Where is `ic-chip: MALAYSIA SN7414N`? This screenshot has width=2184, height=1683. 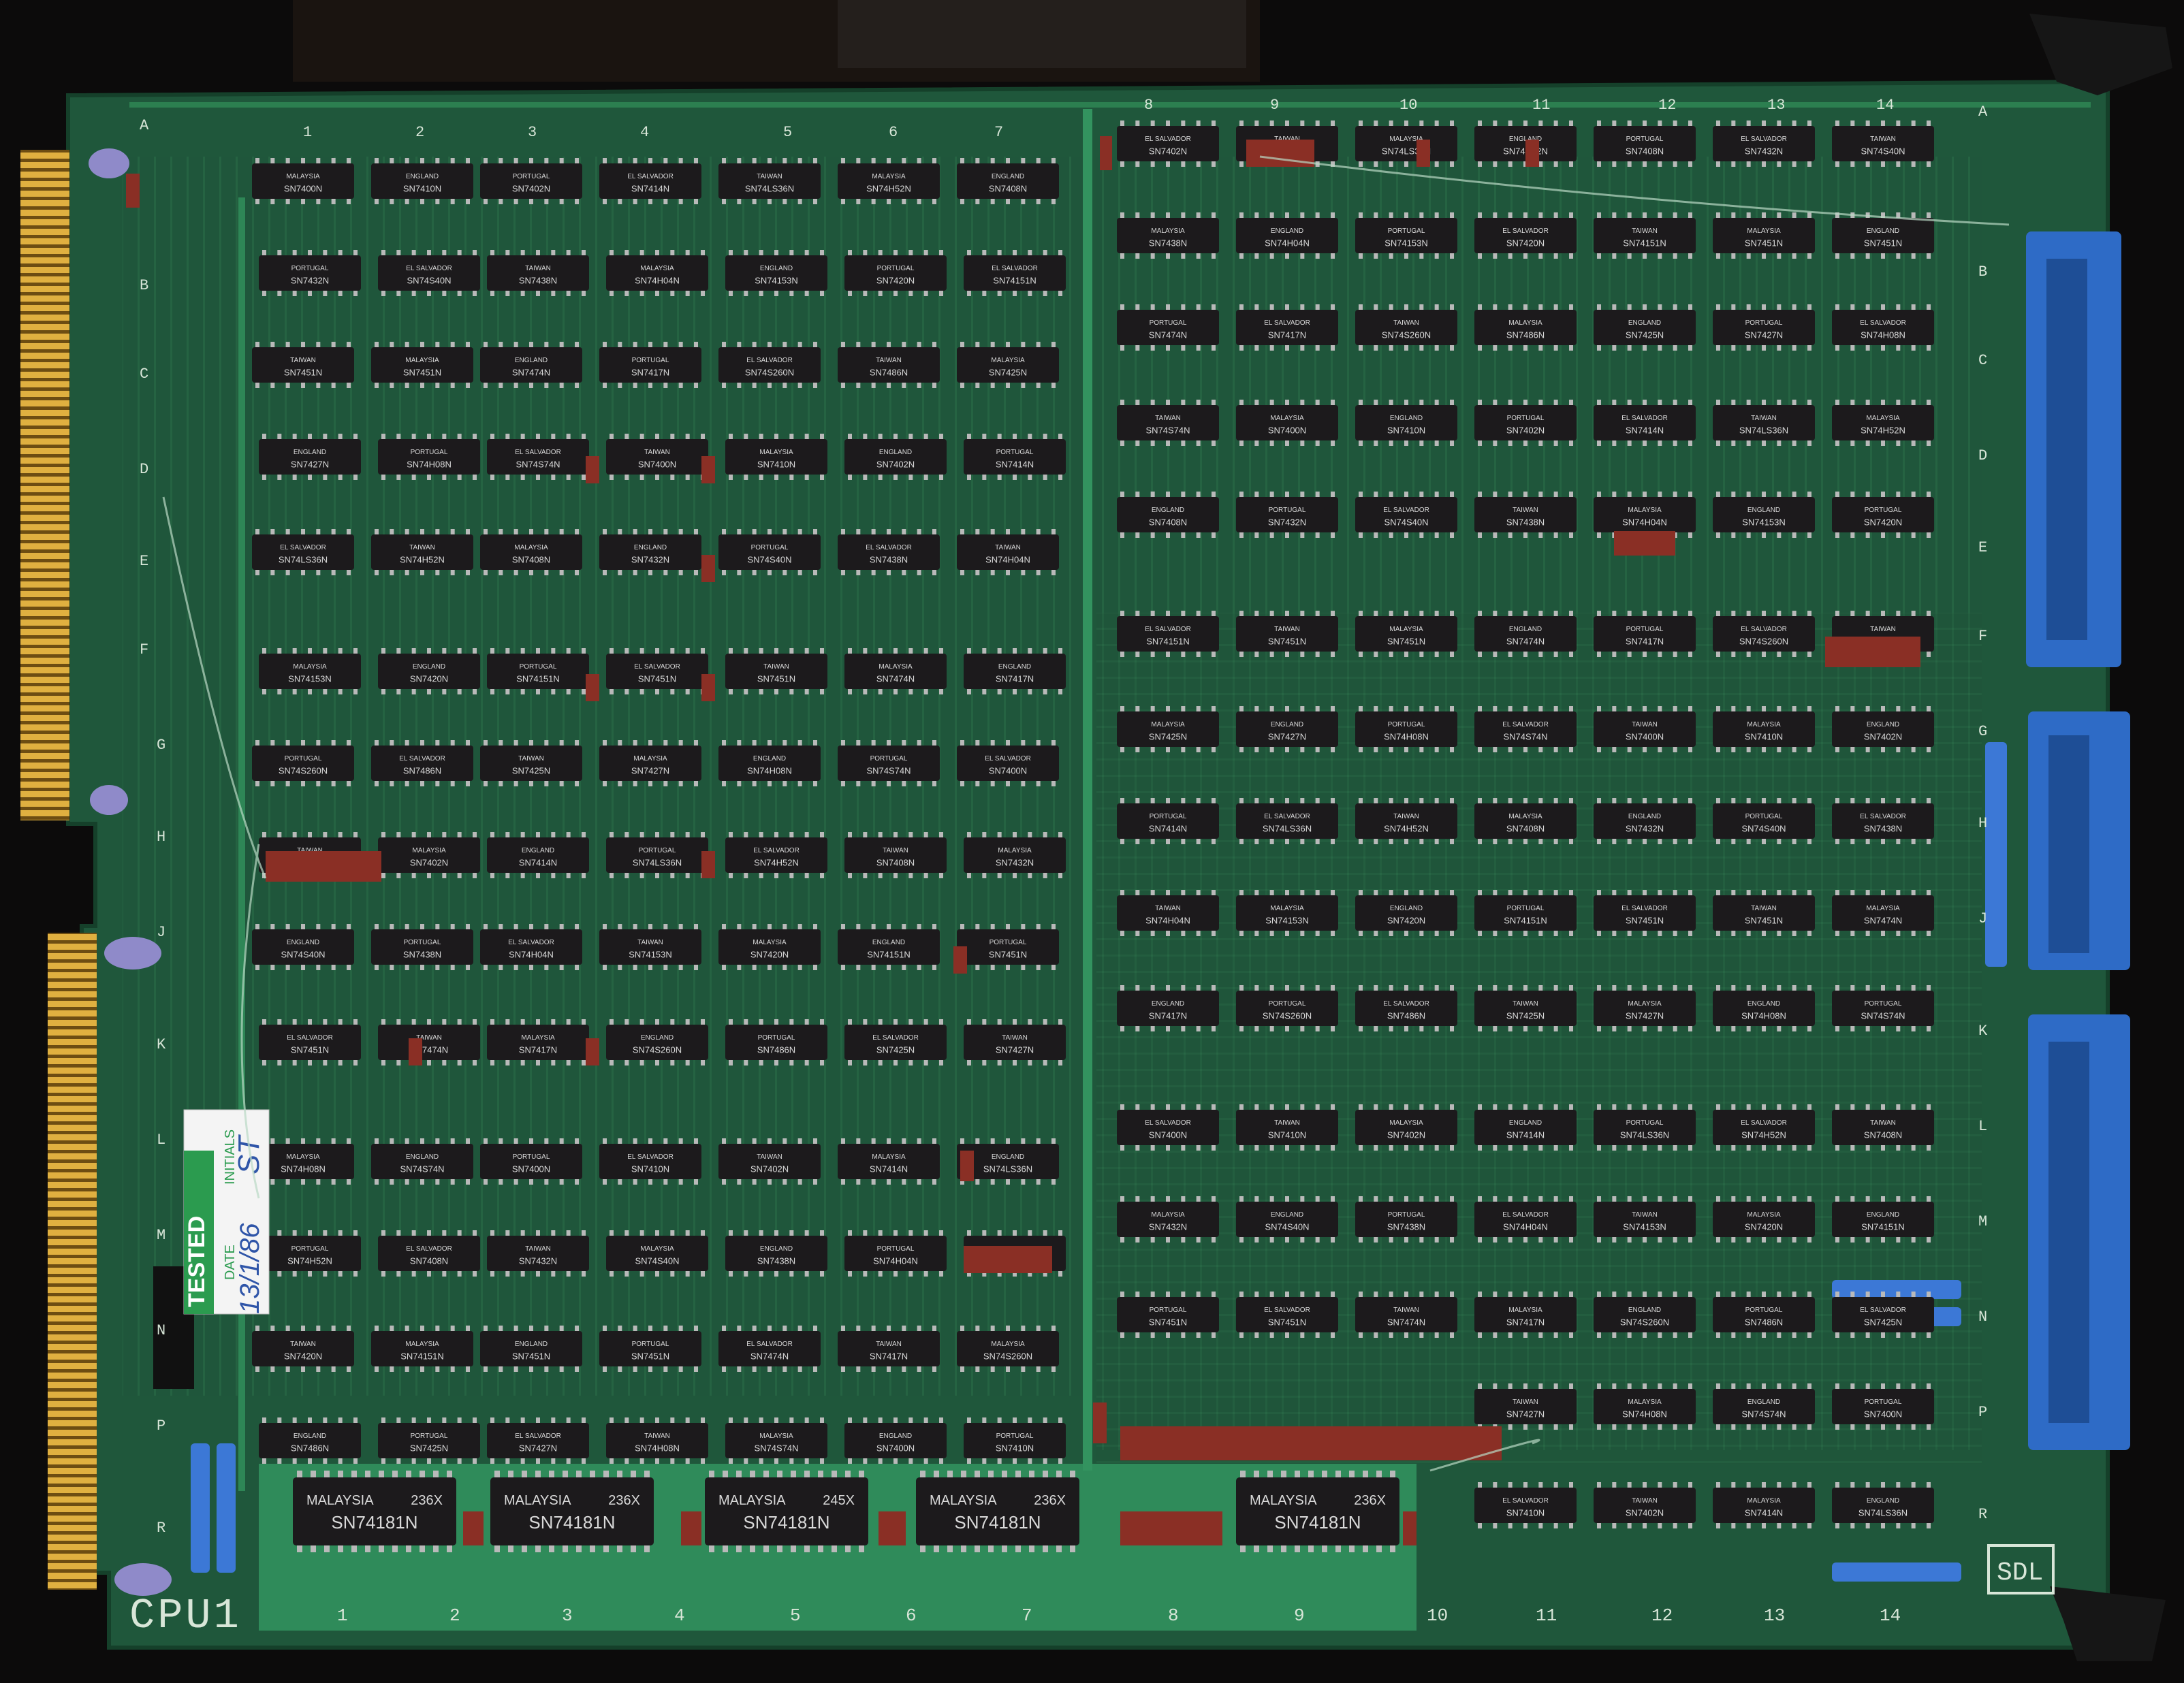
ic-chip: MALAYSIA SN7414N is located at coordinates (889, 1161).